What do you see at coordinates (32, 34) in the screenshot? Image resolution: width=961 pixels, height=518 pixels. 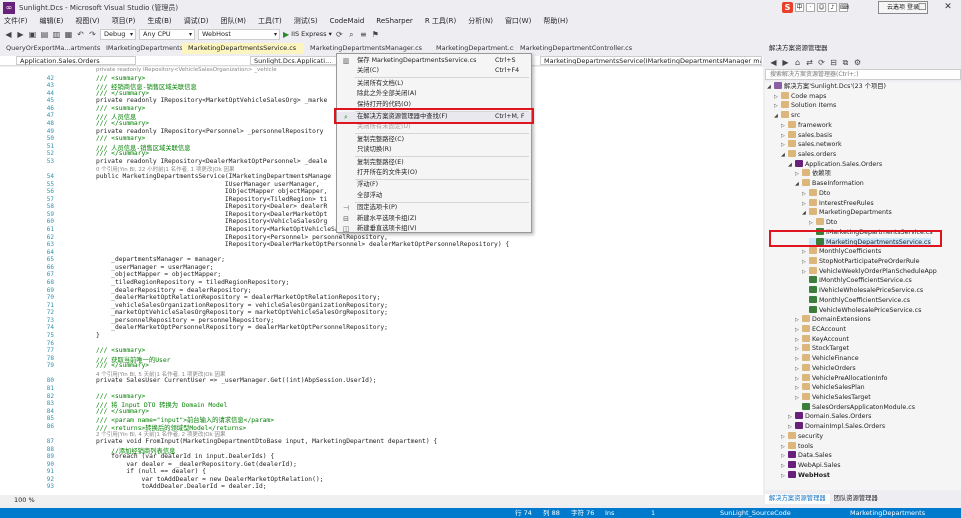 I see `new-project-icon: ▣` at bounding box center [32, 34].